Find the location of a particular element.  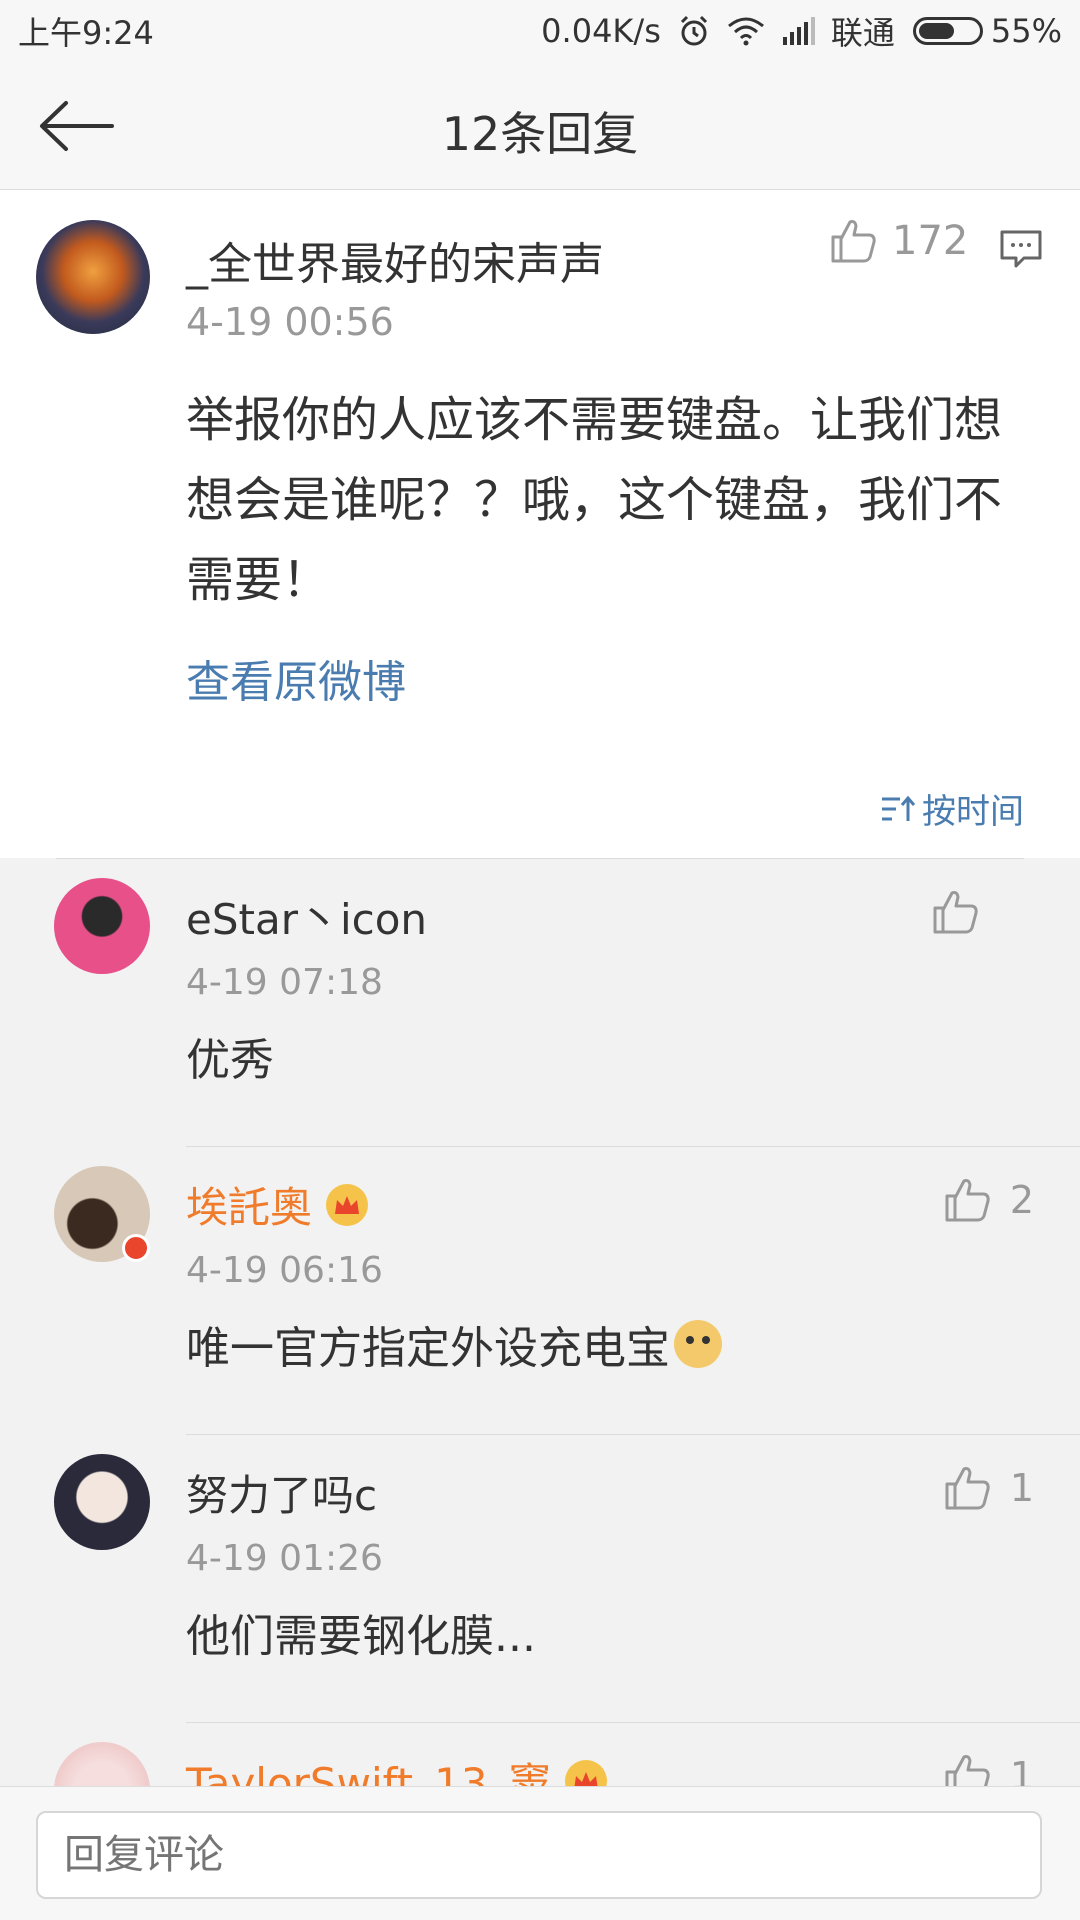

reply-text-label: 唯一官方指定外设充电宝 is located at coordinates (428, 1348).